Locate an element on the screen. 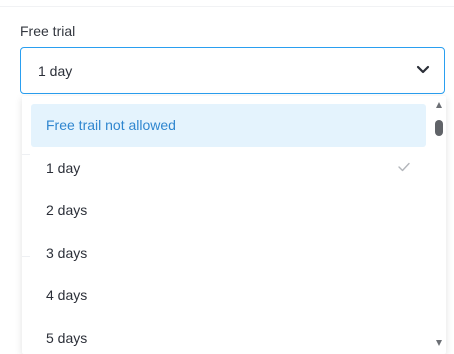 This screenshot has height=354, width=454. dropdown-option: Free trail not allowed is located at coordinates (228, 125).